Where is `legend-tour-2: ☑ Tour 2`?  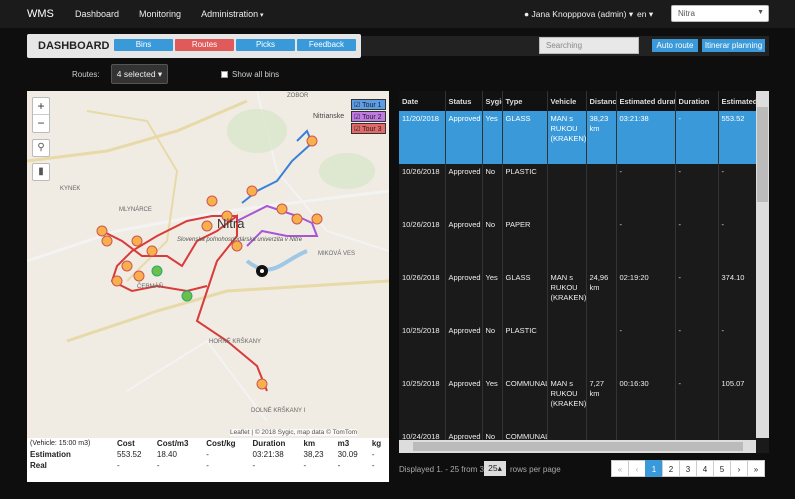
legend-tour-2: ☑ Tour 2 is located at coordinates (368, 116).